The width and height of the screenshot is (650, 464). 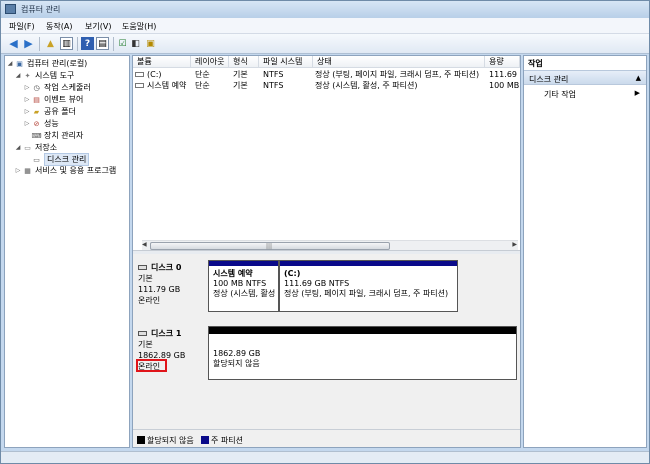 I want to click on back-icon: ◀, so click(x=13, y=43).